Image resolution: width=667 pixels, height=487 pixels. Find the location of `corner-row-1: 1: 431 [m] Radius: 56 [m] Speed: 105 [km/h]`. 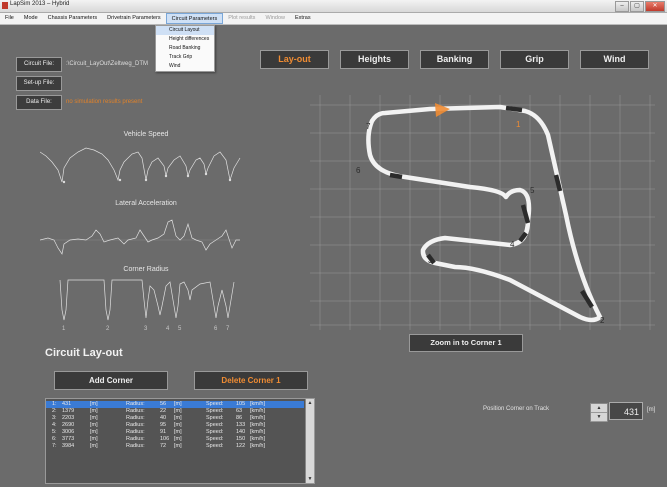

corner-row-1: 1: 431 [m] Radius: 56 [m] Speed: 105 [km/h] is located at coordinates (175, 404).